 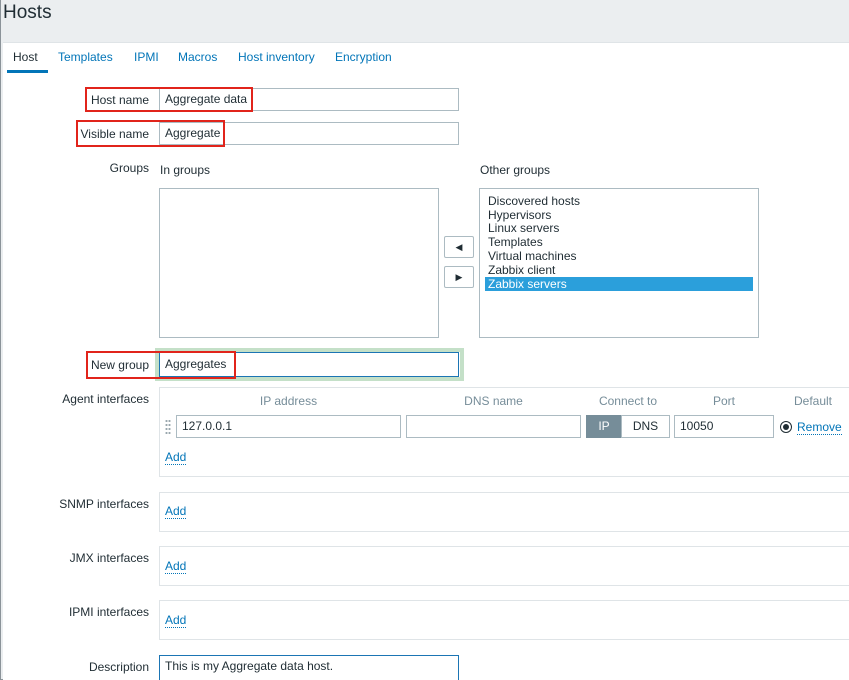 What do you see at coordinates (150, 133) in the screenshot?
I see `visible-name-highlight` at bounding box center [150, 133].